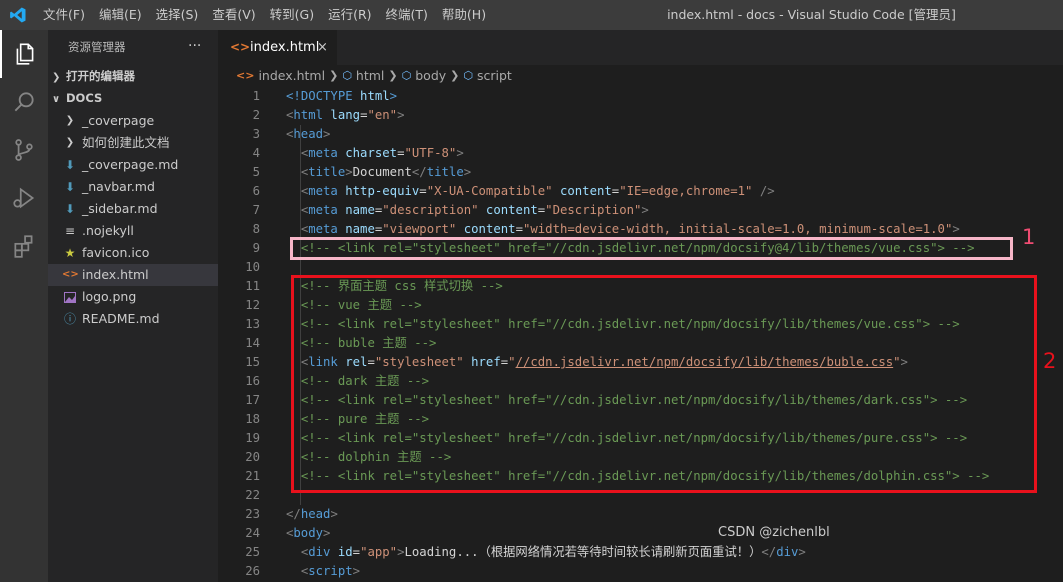  I want to click on tree-item-index-html: <> index.html, so click(133, 275).